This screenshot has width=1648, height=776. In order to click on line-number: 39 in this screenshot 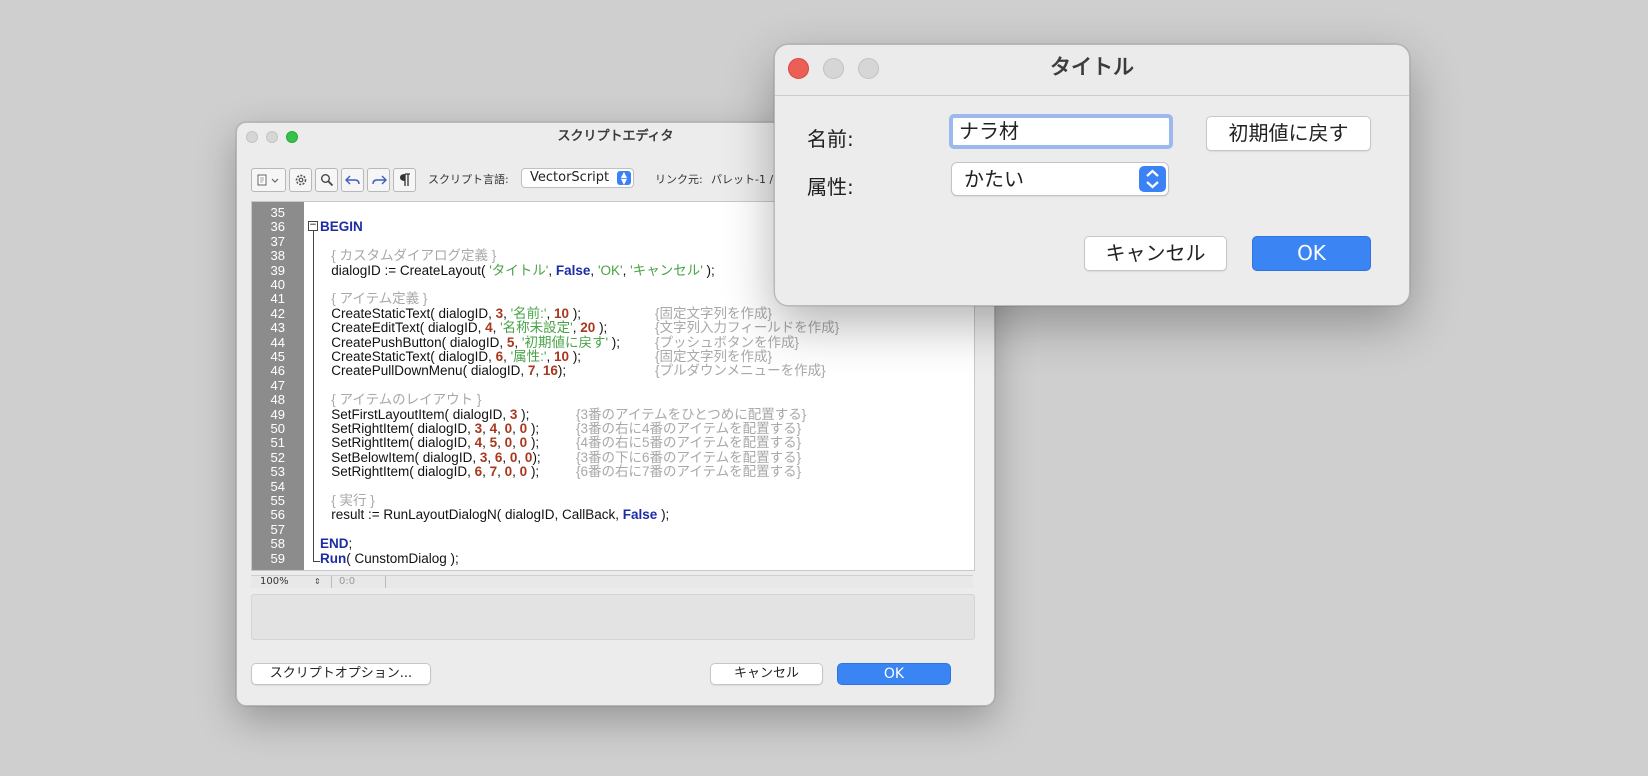, I will do `click(277, 270)`.